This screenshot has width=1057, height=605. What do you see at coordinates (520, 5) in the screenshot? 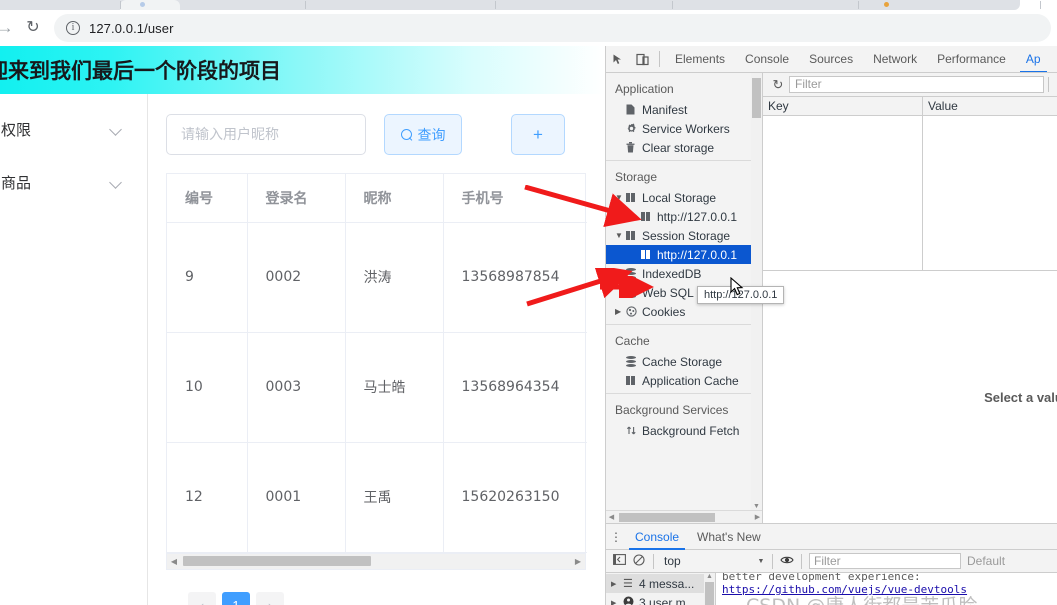
I see `browser-tab-strip` at bounding box center [520, 5].